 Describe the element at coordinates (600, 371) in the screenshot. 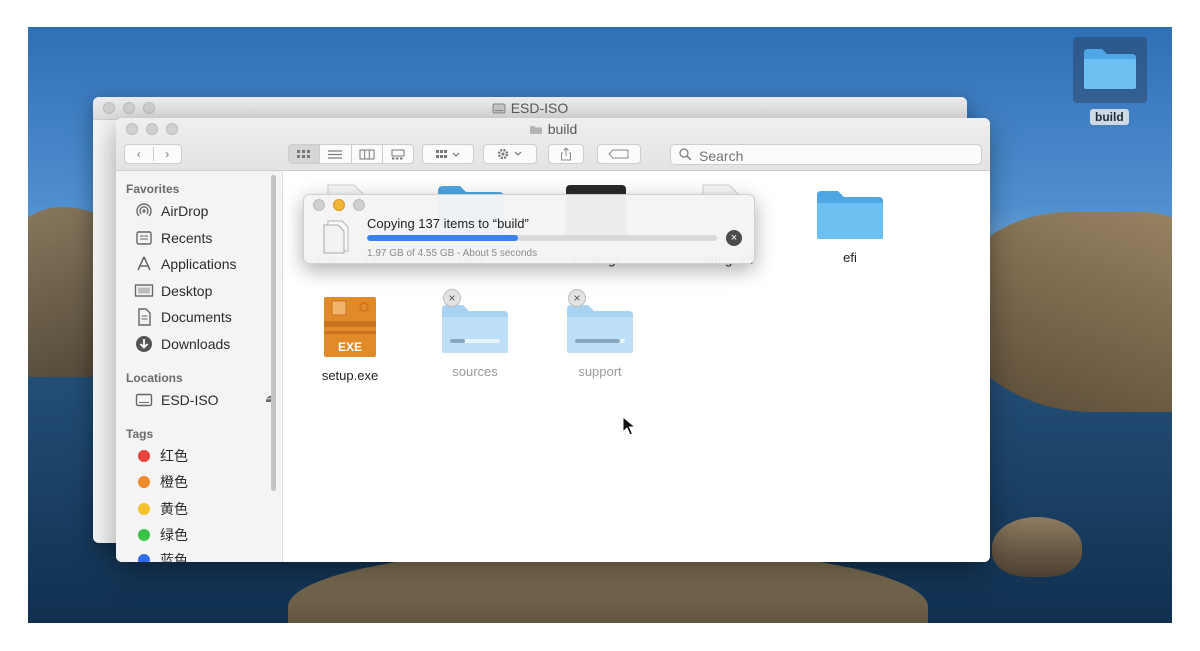

I see `file-name: support` at that location.